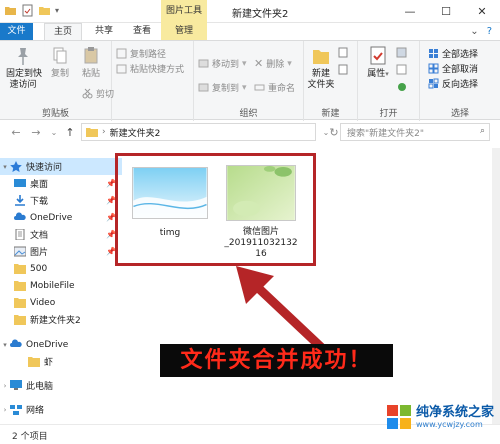 Image resolution: width=500 pixels, height=444 pixels. Describe the element at coordinates (51, 217) in the screenshot. I see `nav-label: OneDrive` at that location.